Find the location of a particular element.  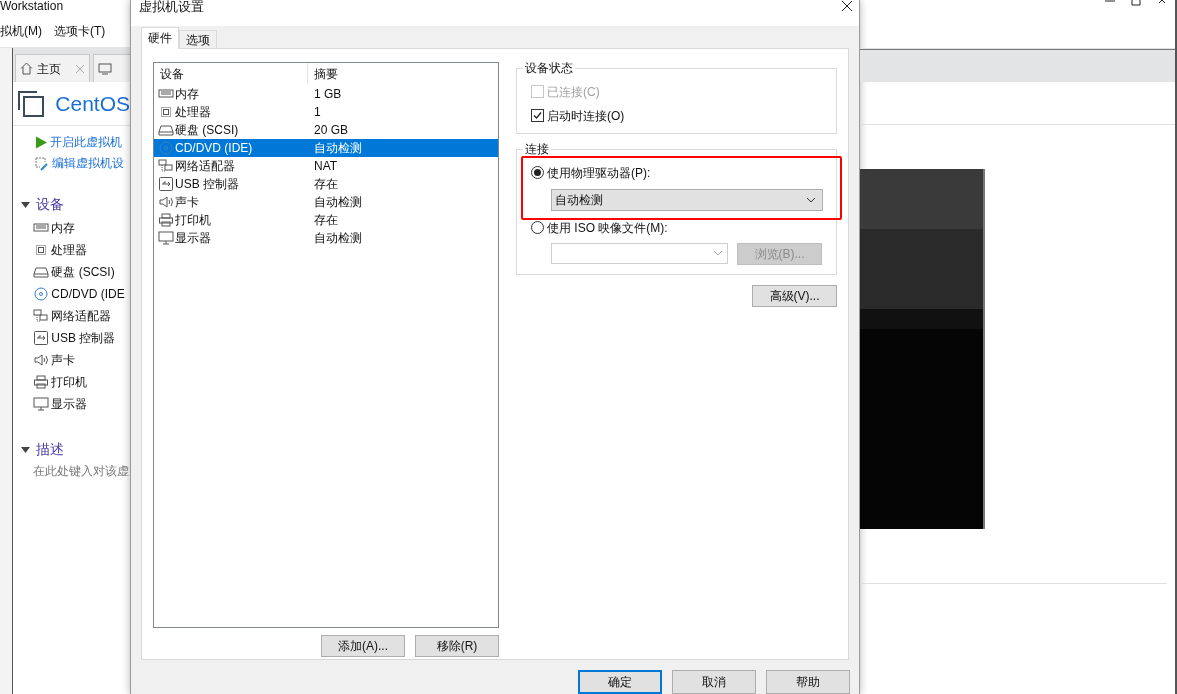

device-row: 内存 1 GB is located at coordinates (326, 93).